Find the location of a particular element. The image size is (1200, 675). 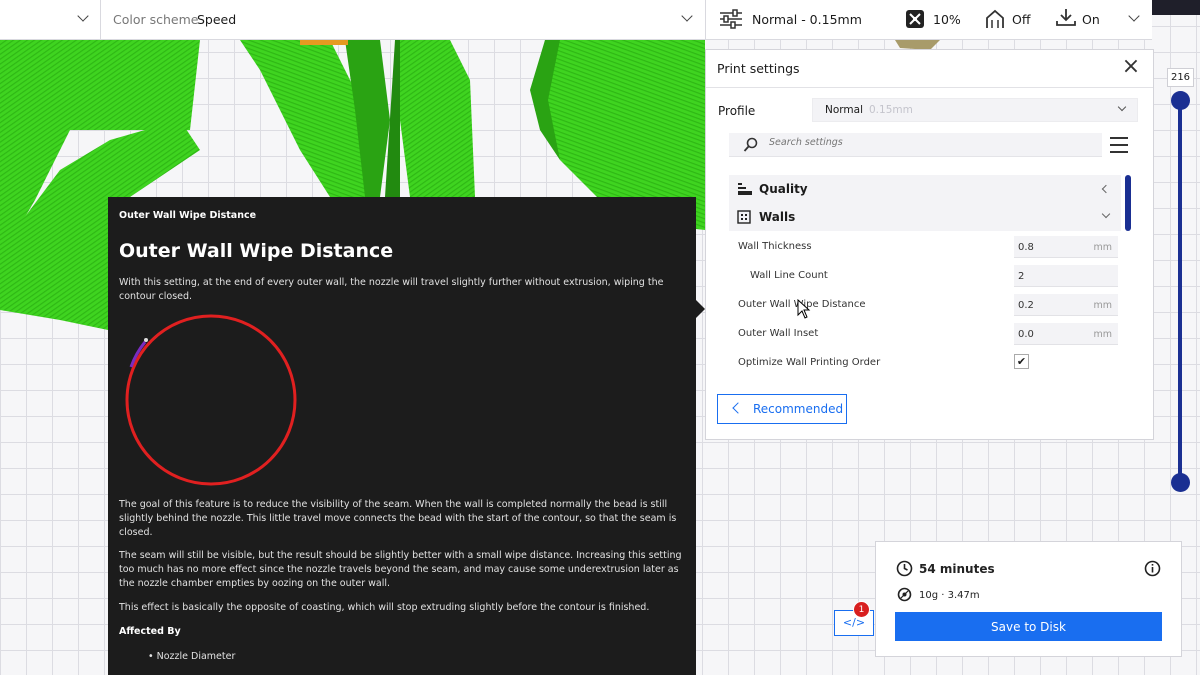

setting-label: Outer Wall Inset is located at coordinates (778, 333).